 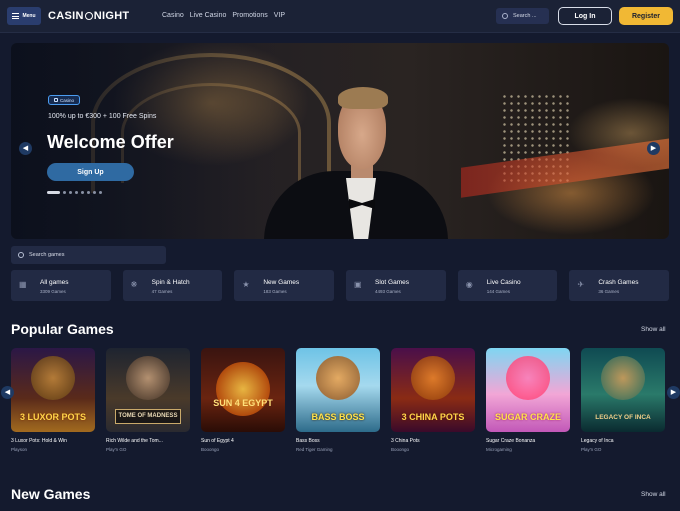 What do you see at coordinates (90, 172) in the screenshot?
I see `signup-button: Sign Up` at bounding box center [90, 172].